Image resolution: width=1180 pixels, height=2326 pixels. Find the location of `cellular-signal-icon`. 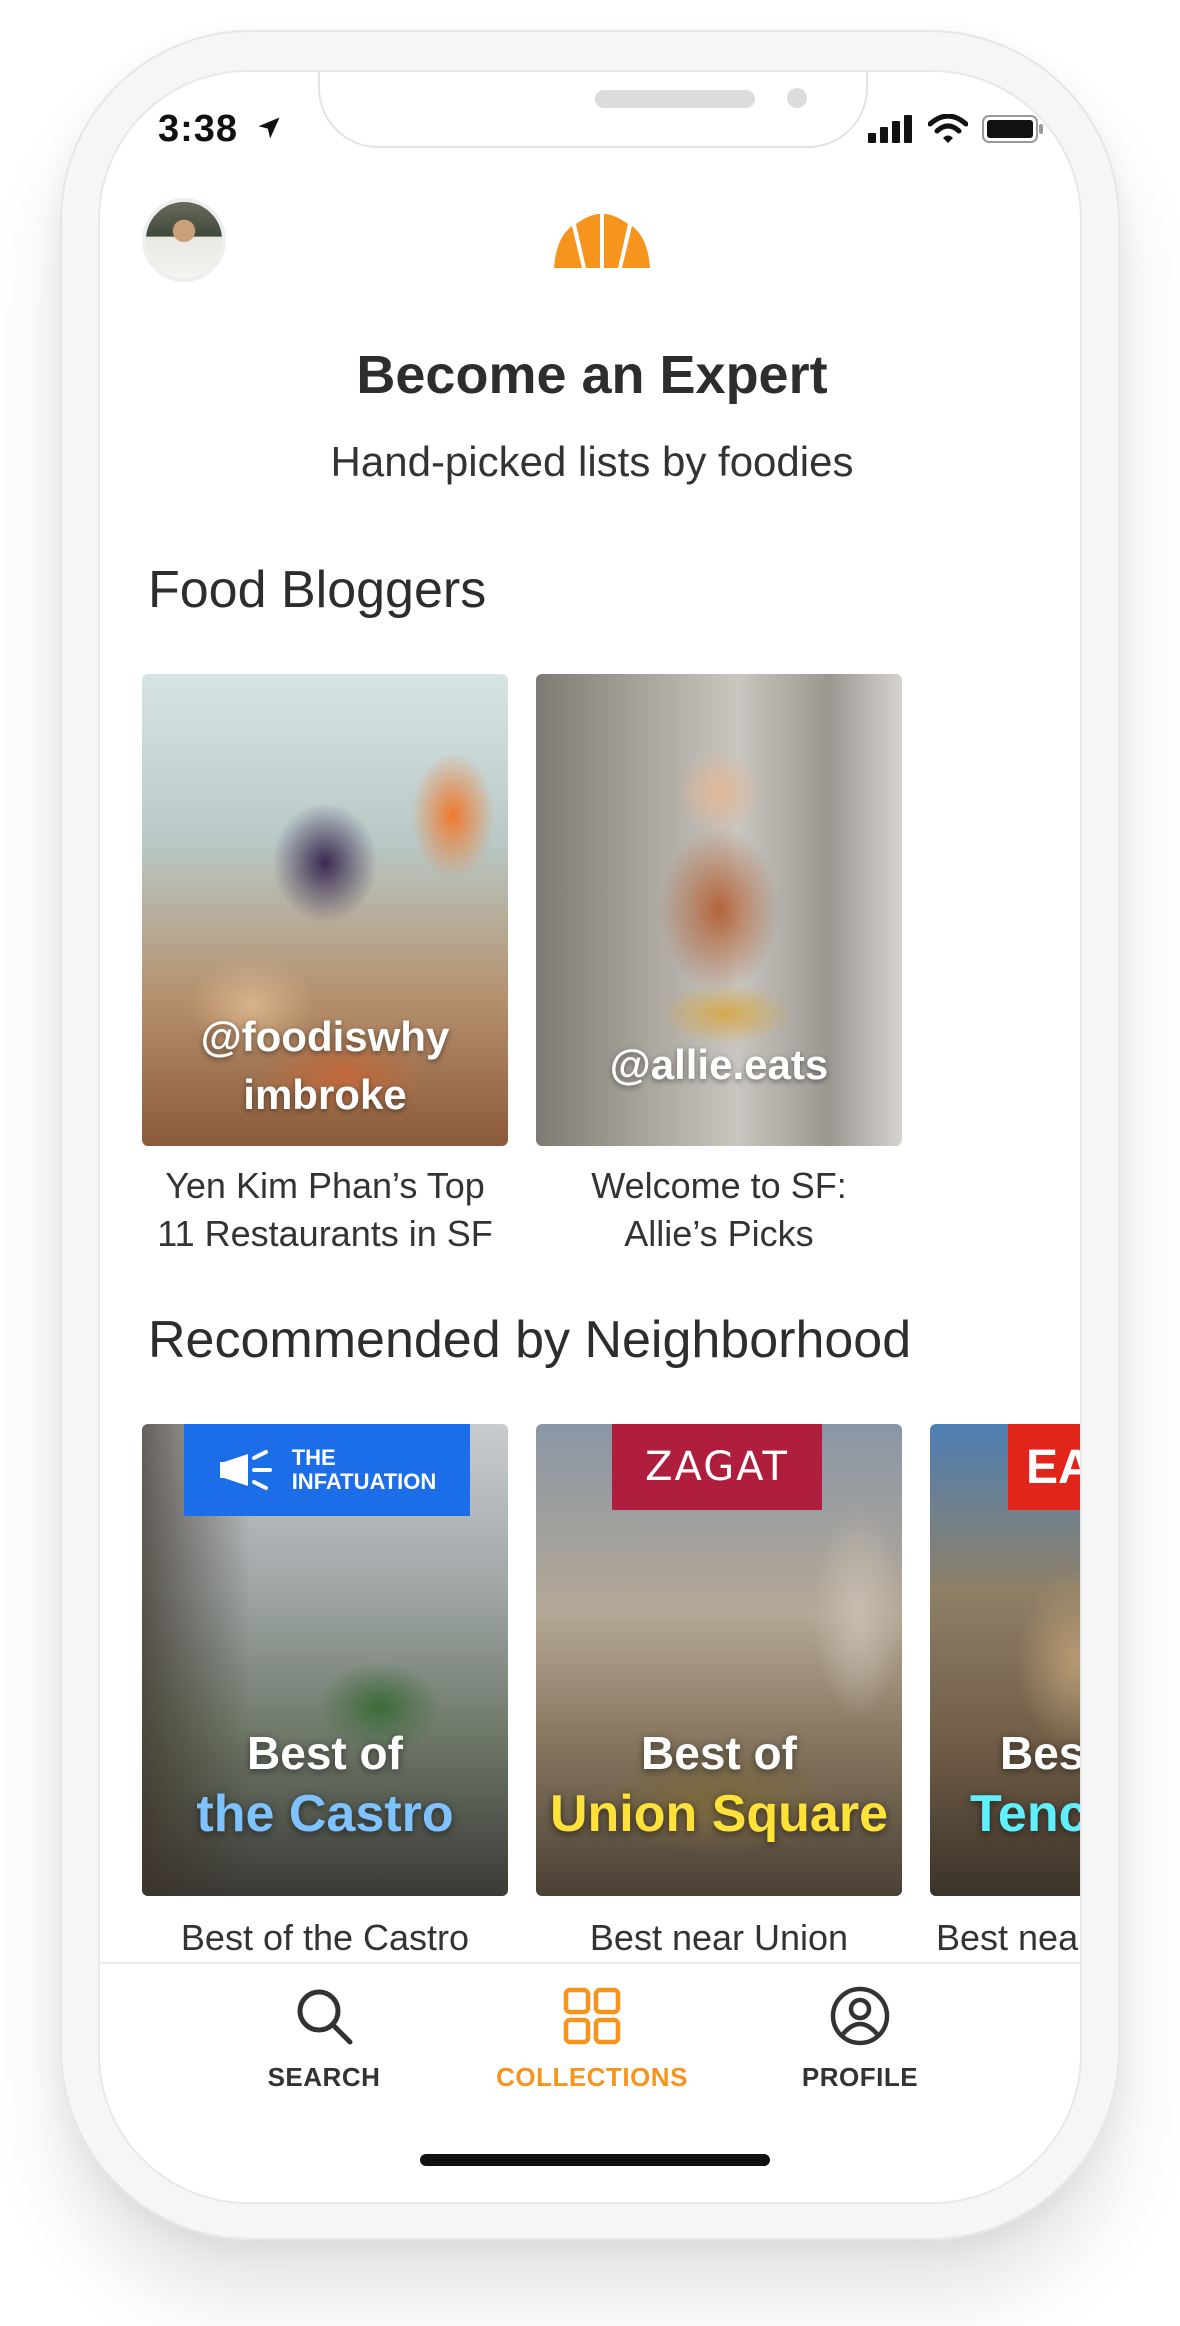

cellular-signal-icon is located at coordinates (890, 129).